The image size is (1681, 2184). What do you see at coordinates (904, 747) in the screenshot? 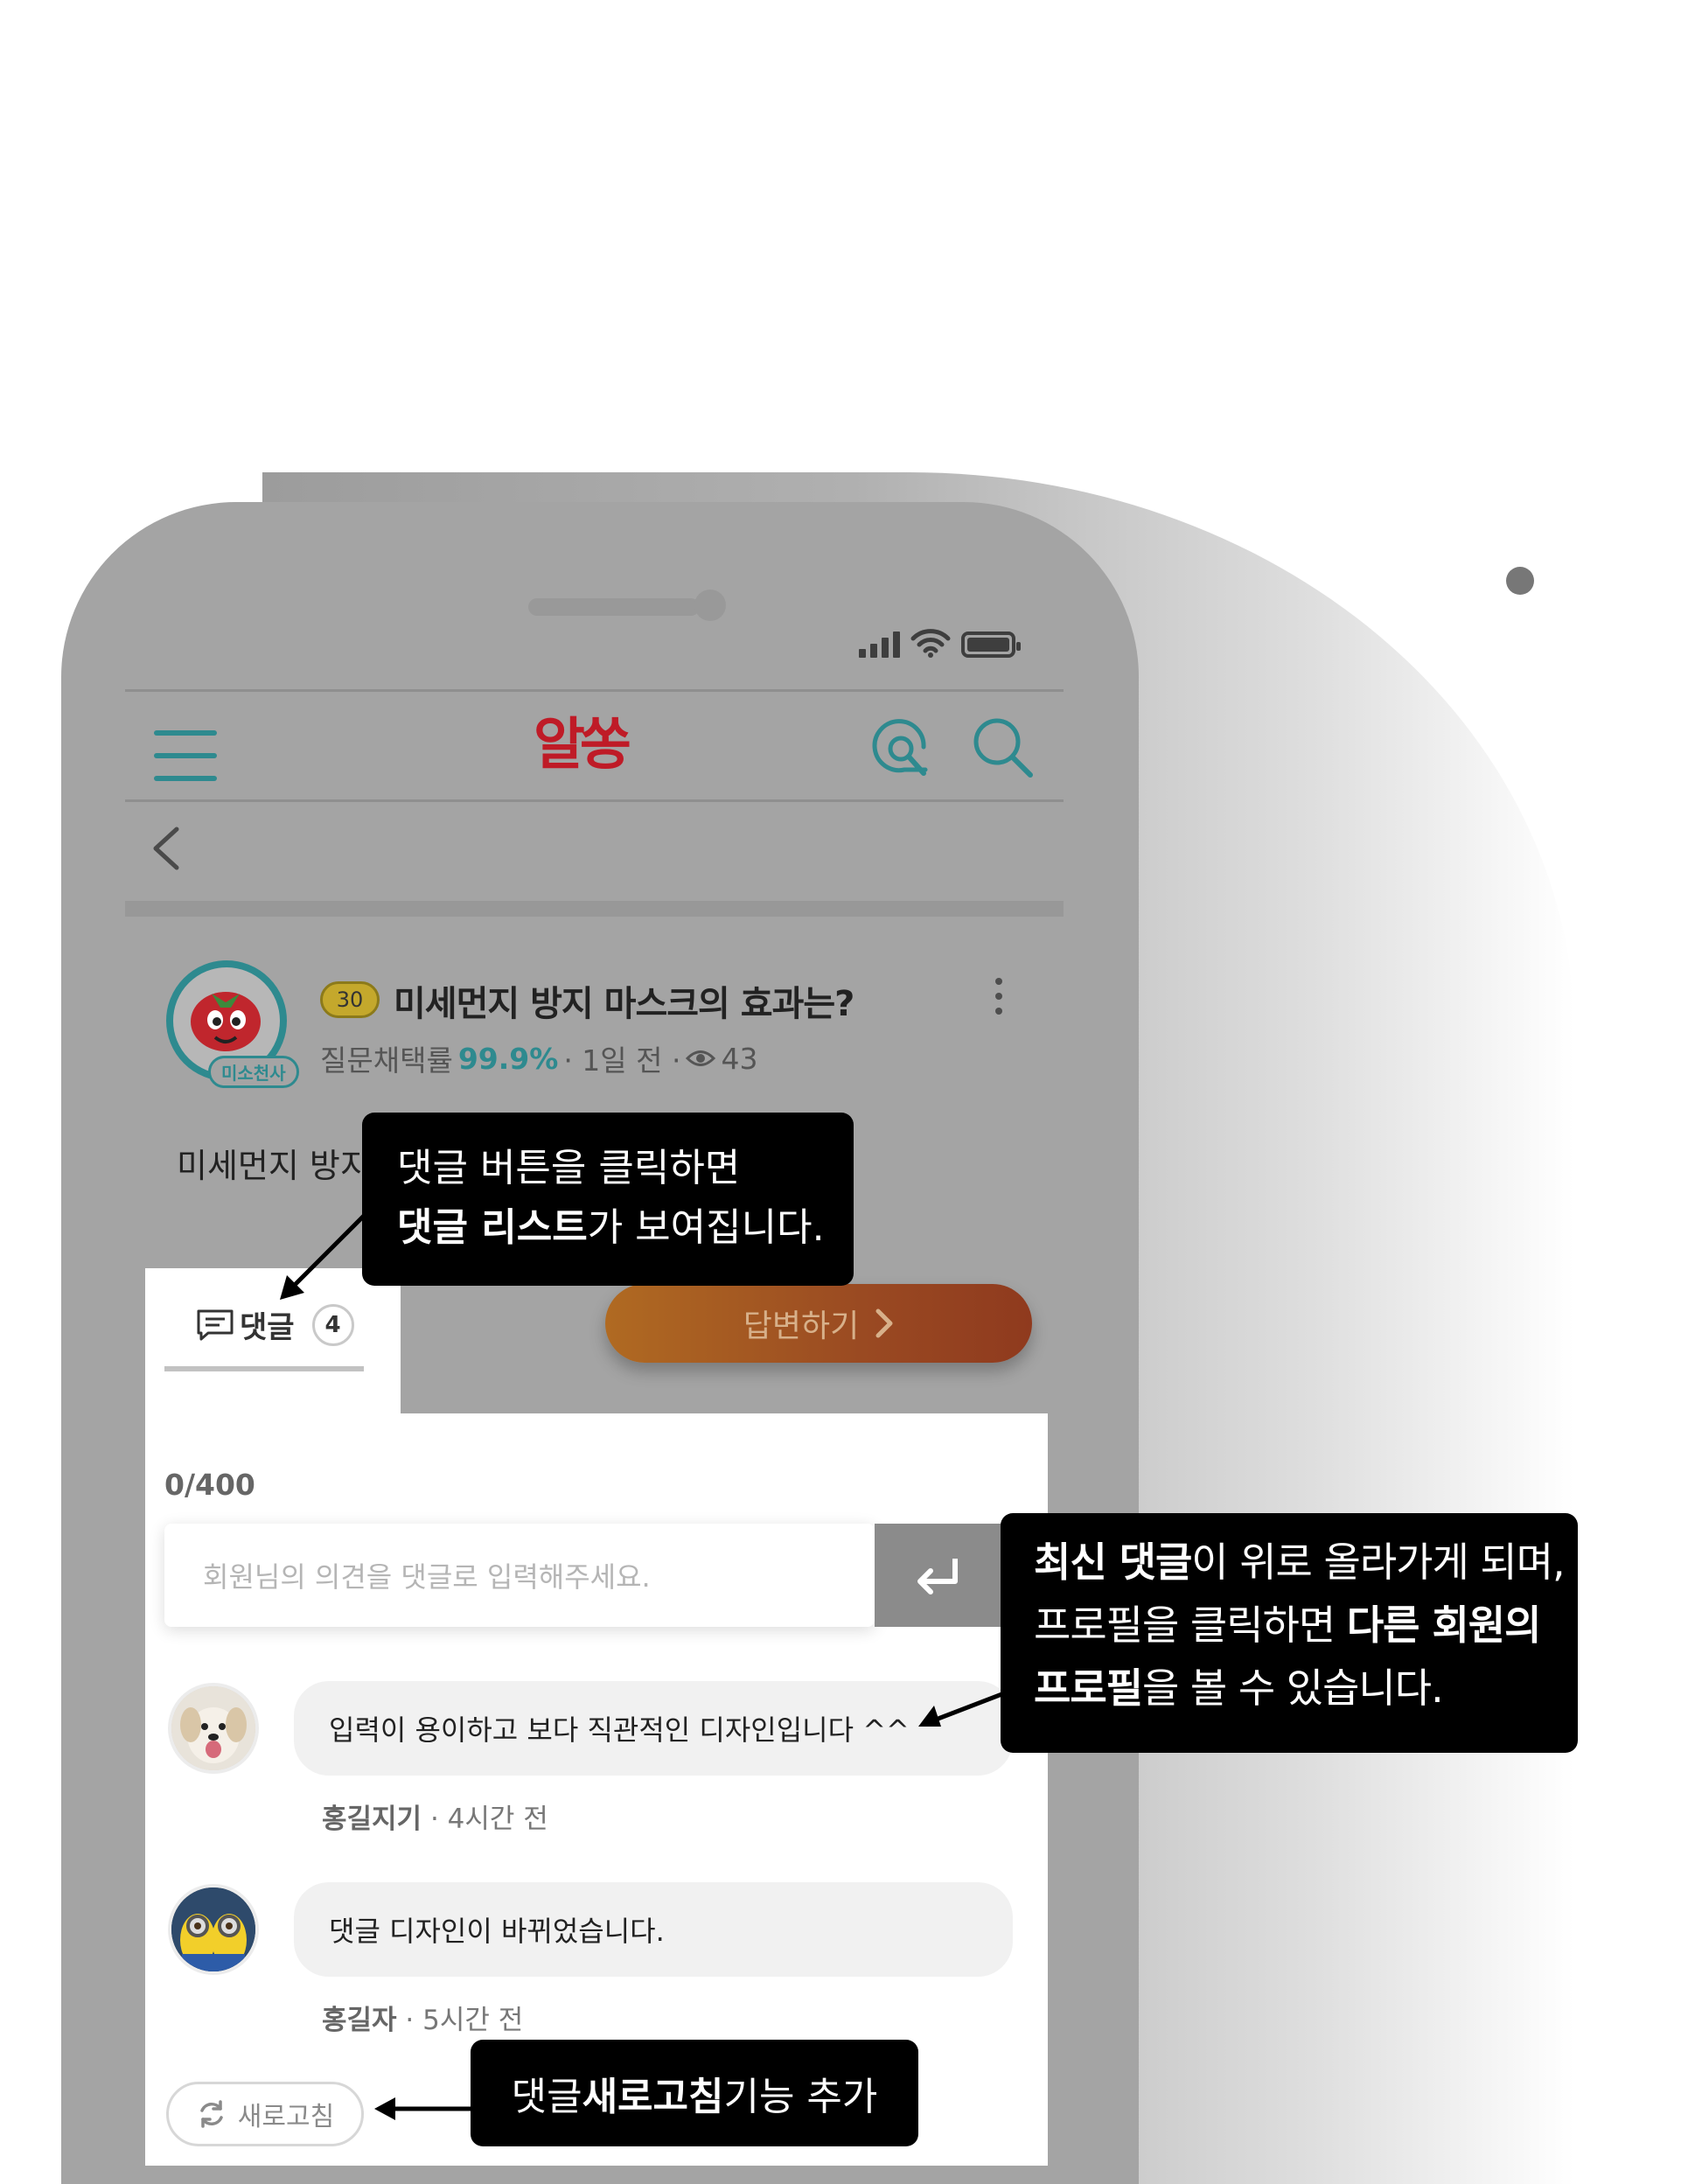
I see `qa-search-icon` at bounding box center [904, 747].